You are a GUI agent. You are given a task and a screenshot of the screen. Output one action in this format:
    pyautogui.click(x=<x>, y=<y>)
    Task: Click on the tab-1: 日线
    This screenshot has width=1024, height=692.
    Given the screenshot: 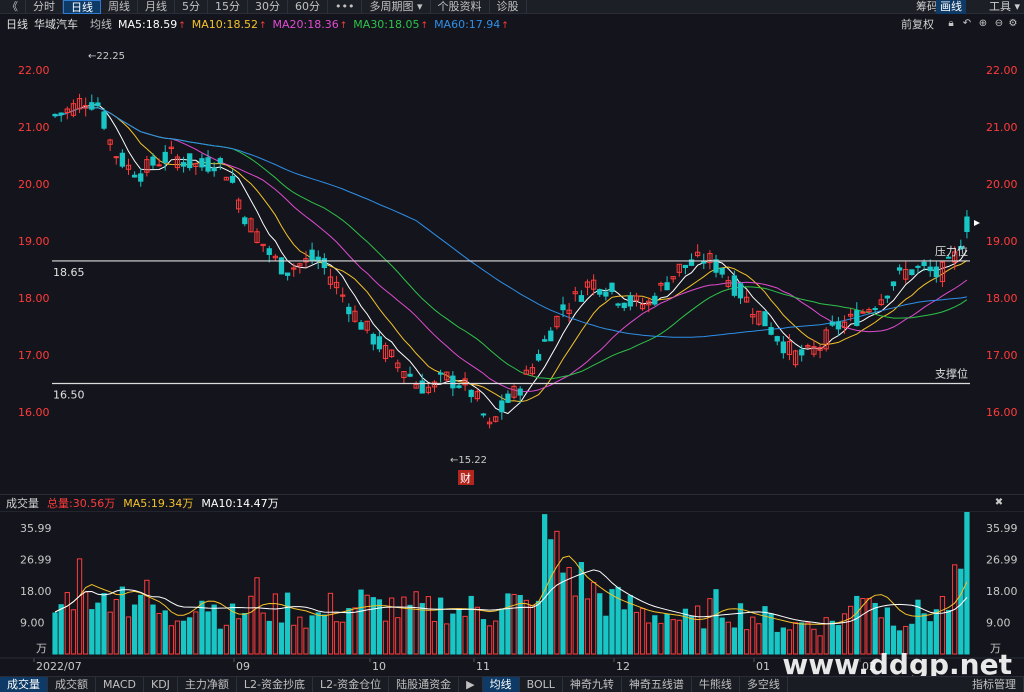 What is the action you would take?
    pyautogui.click(x=82, y=7)
    